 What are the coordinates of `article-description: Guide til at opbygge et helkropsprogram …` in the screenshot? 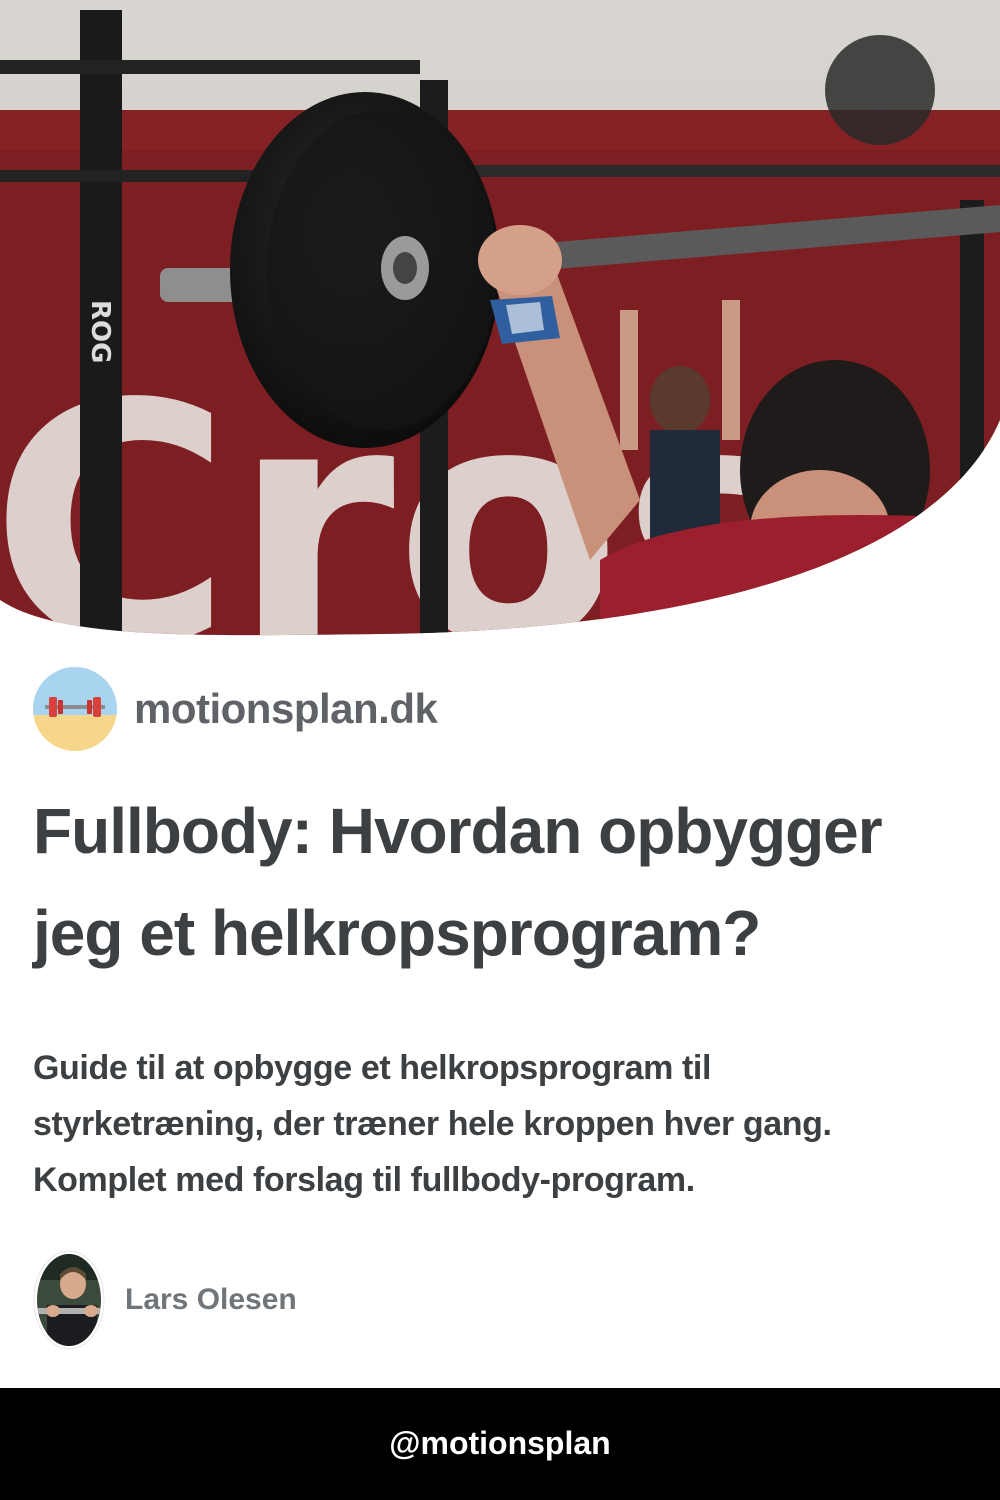 It's located at (432, 1124).